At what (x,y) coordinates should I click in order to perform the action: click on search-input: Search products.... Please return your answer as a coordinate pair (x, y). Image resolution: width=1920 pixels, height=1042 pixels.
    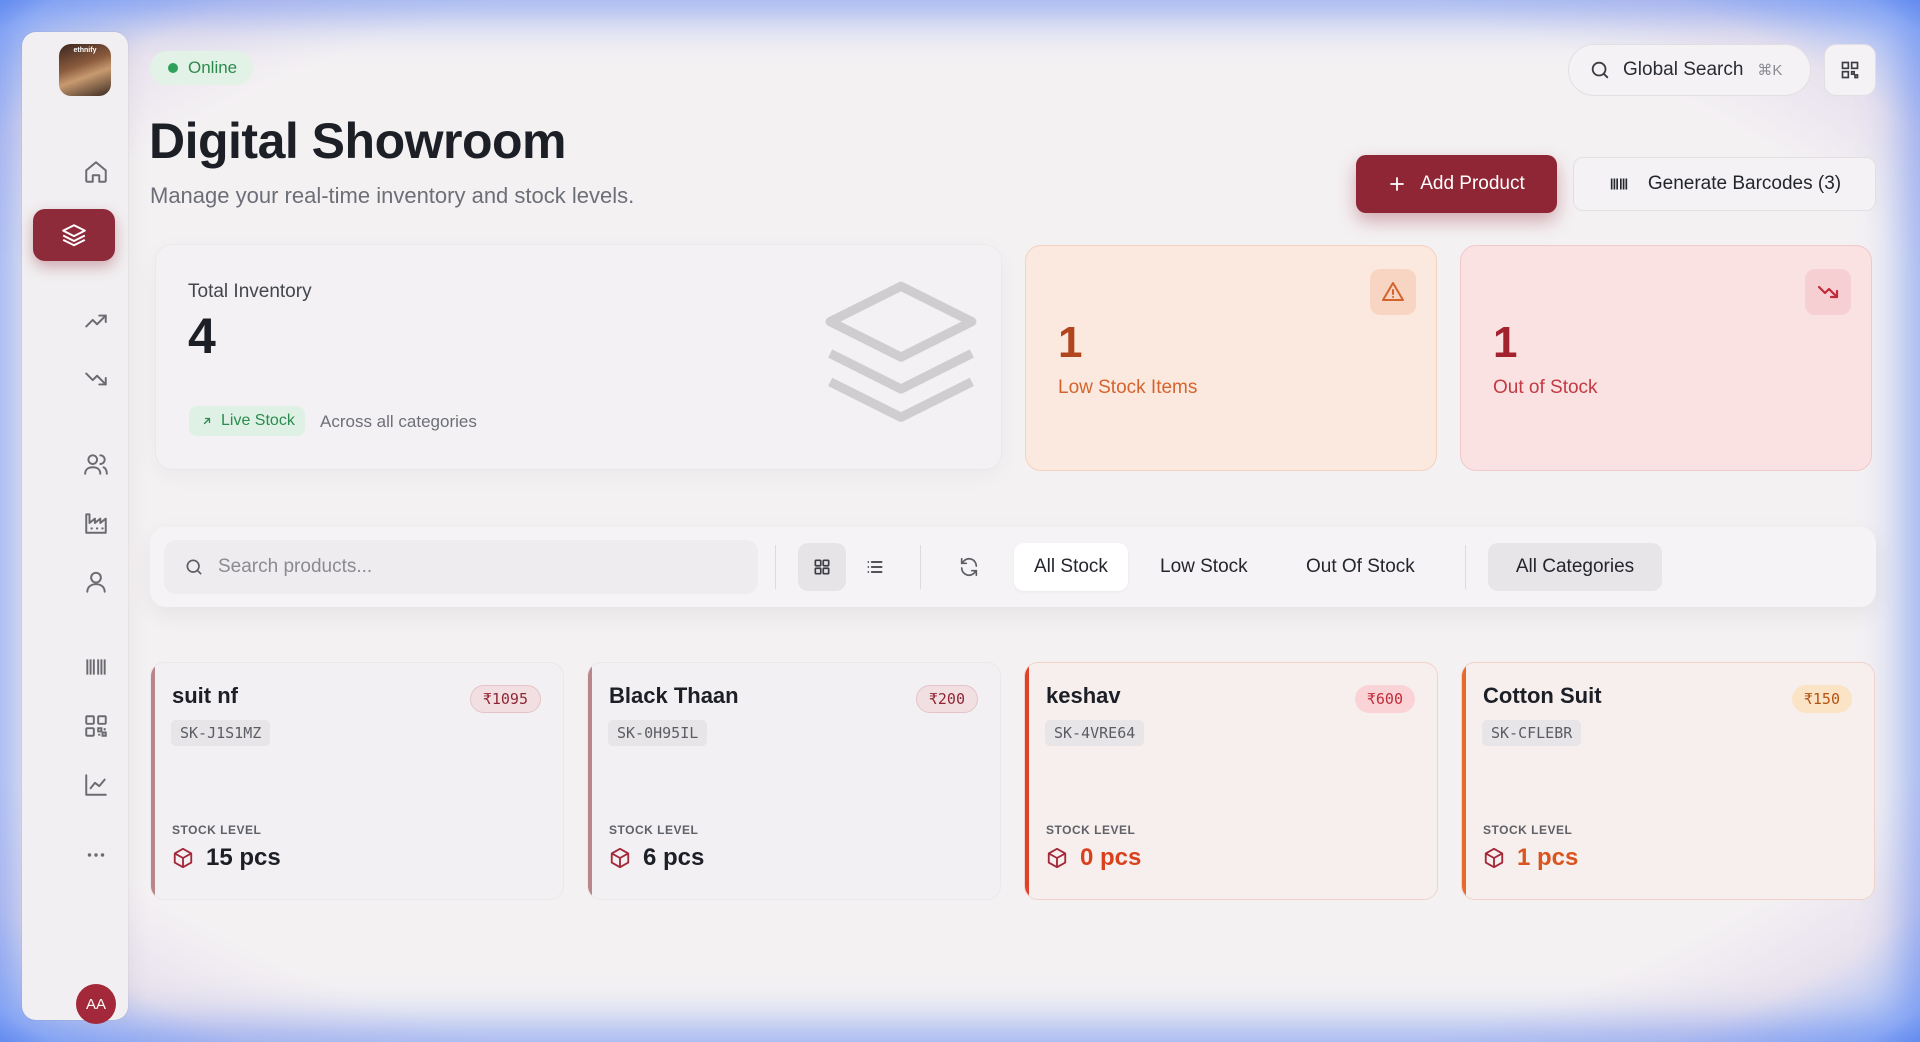
    Looking at the image, I should click on (461, 567).